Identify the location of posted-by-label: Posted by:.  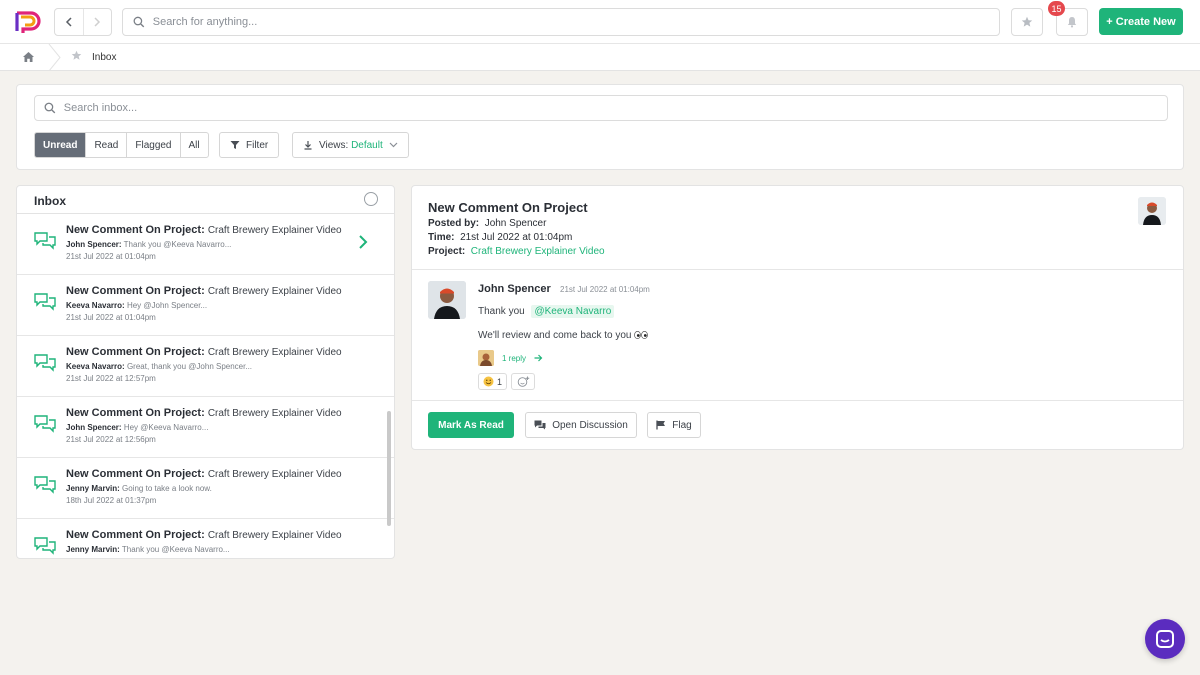
(454, 223).